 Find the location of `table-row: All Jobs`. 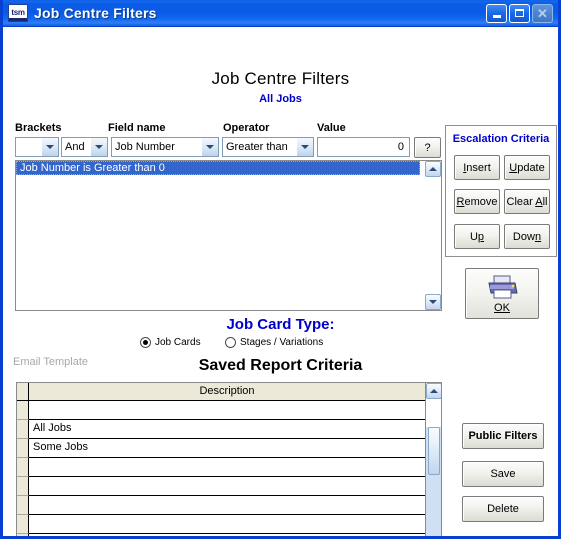

table-row: All Jobs is located at coordinates (221, 429).